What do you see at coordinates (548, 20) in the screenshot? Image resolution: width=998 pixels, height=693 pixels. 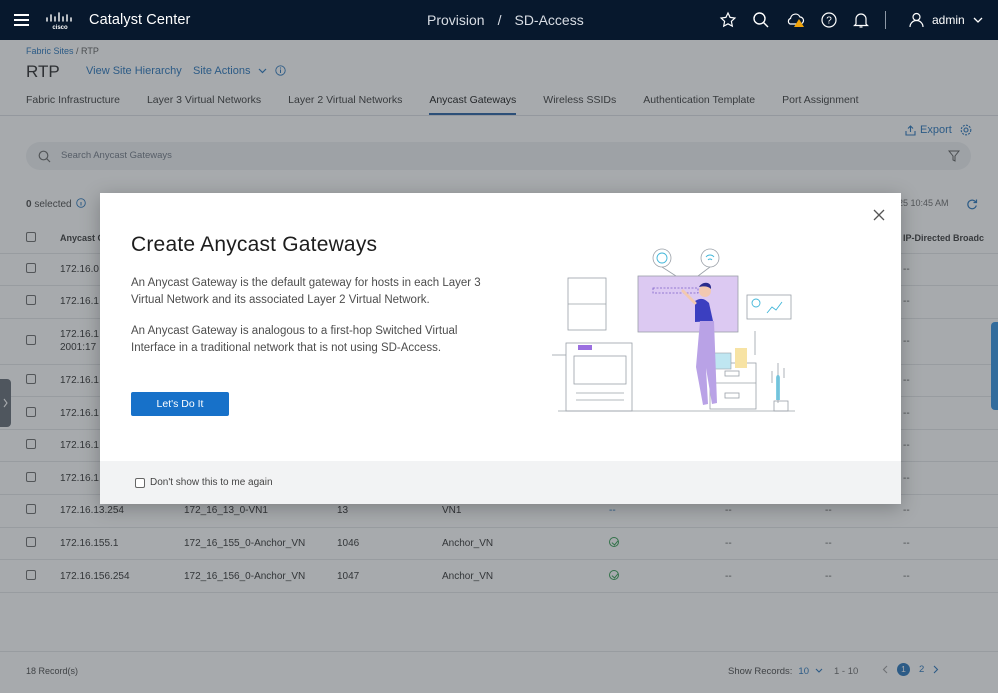 I see `nav-page-link: SD-Access` at bounding box center [548, 20].